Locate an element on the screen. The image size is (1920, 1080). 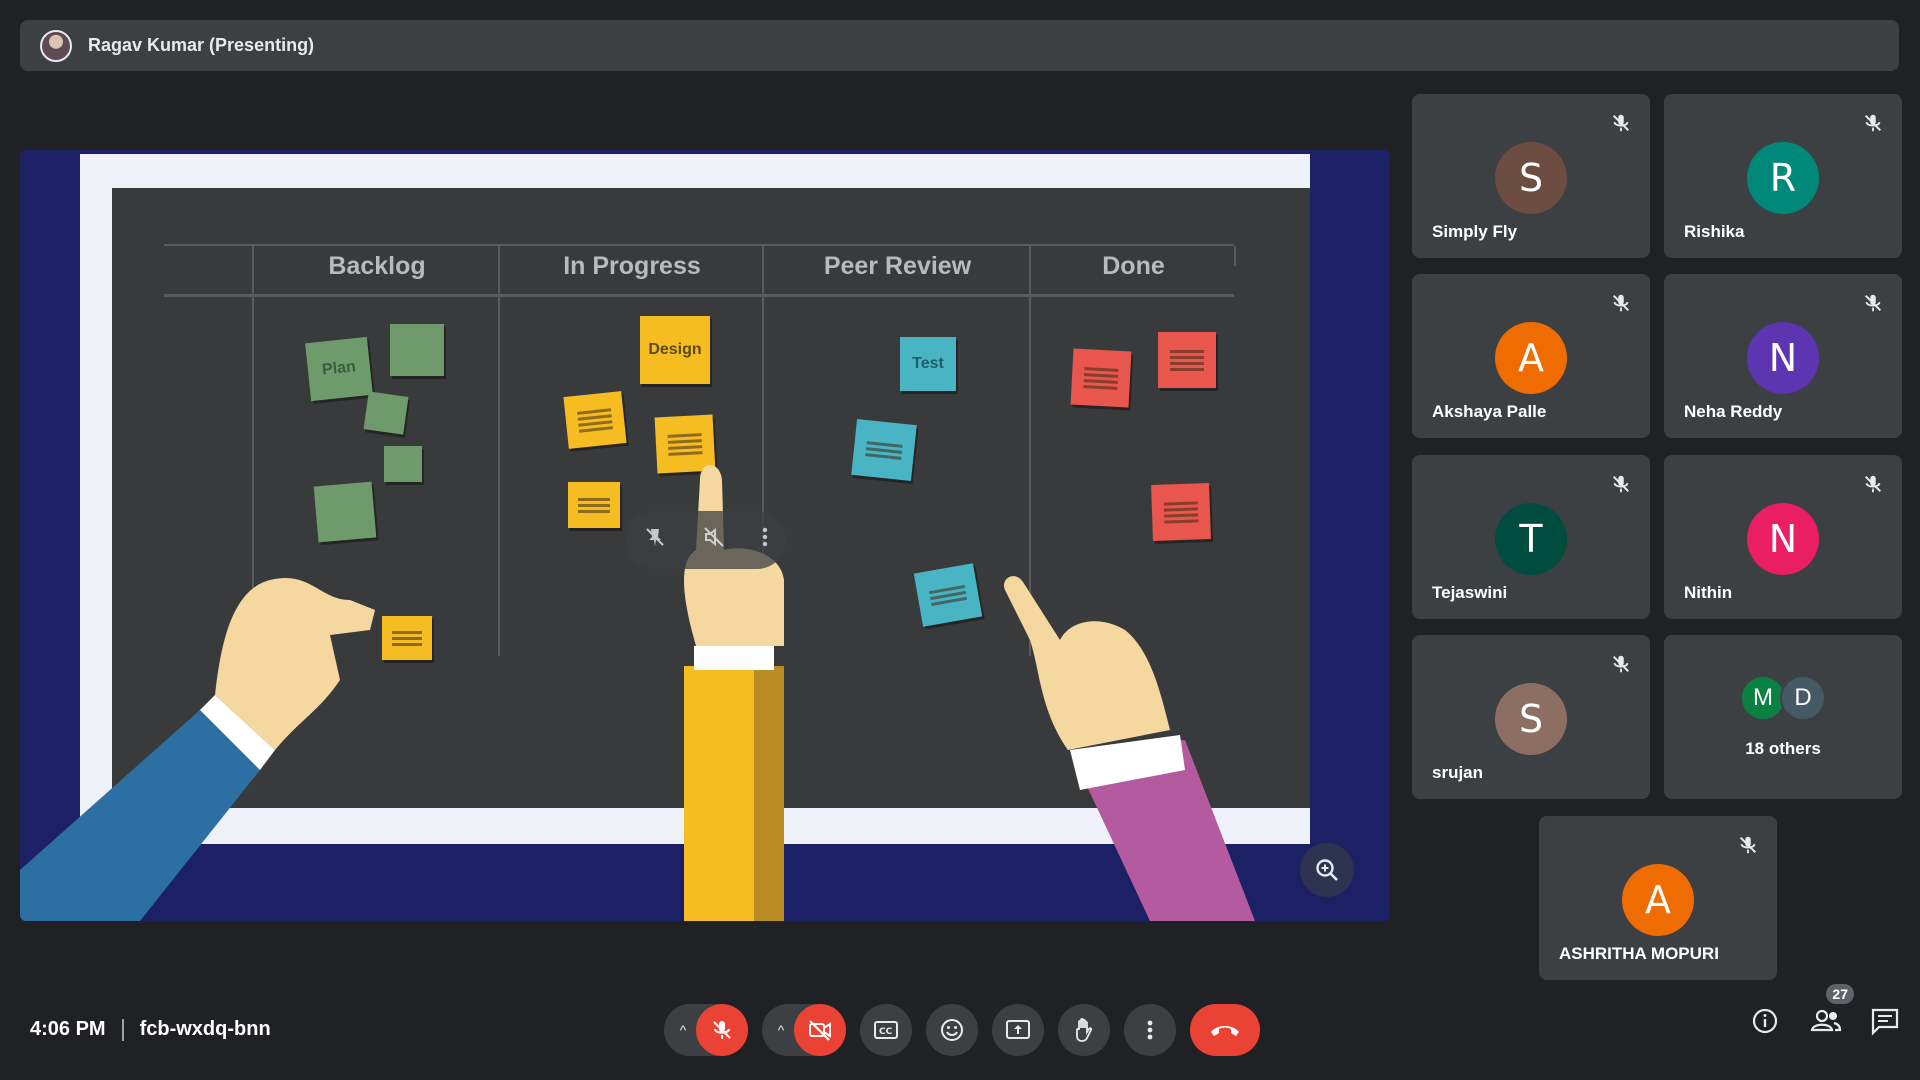
info-icon is located at coordinates (1765, 1021).